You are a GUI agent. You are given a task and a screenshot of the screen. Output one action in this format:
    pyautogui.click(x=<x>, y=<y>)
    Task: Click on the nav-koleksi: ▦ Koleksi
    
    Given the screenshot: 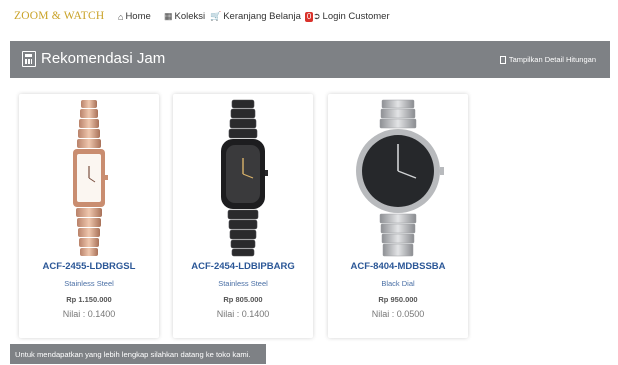 What is the action you would take?
    pyautogui.click(x=184, y=16)
    